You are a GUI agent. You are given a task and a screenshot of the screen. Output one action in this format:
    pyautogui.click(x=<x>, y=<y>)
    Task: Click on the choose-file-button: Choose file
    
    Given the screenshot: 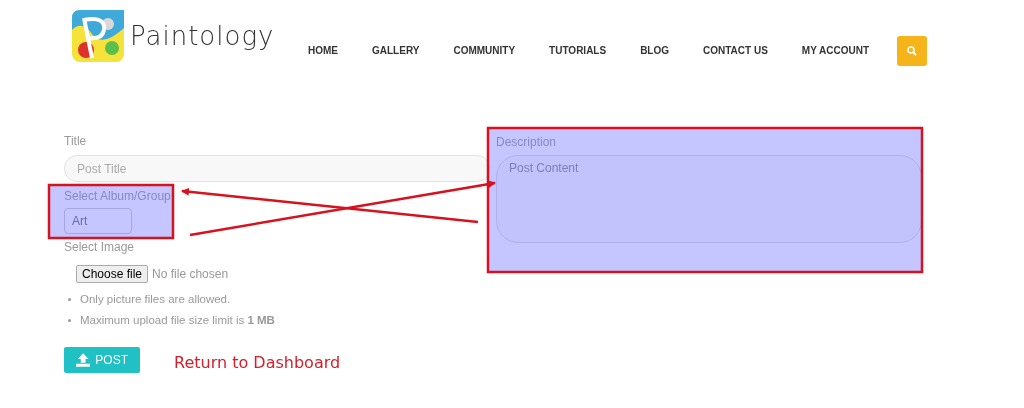 What is the action you would take?
    pyautogui.click(x=112, y=274)
    